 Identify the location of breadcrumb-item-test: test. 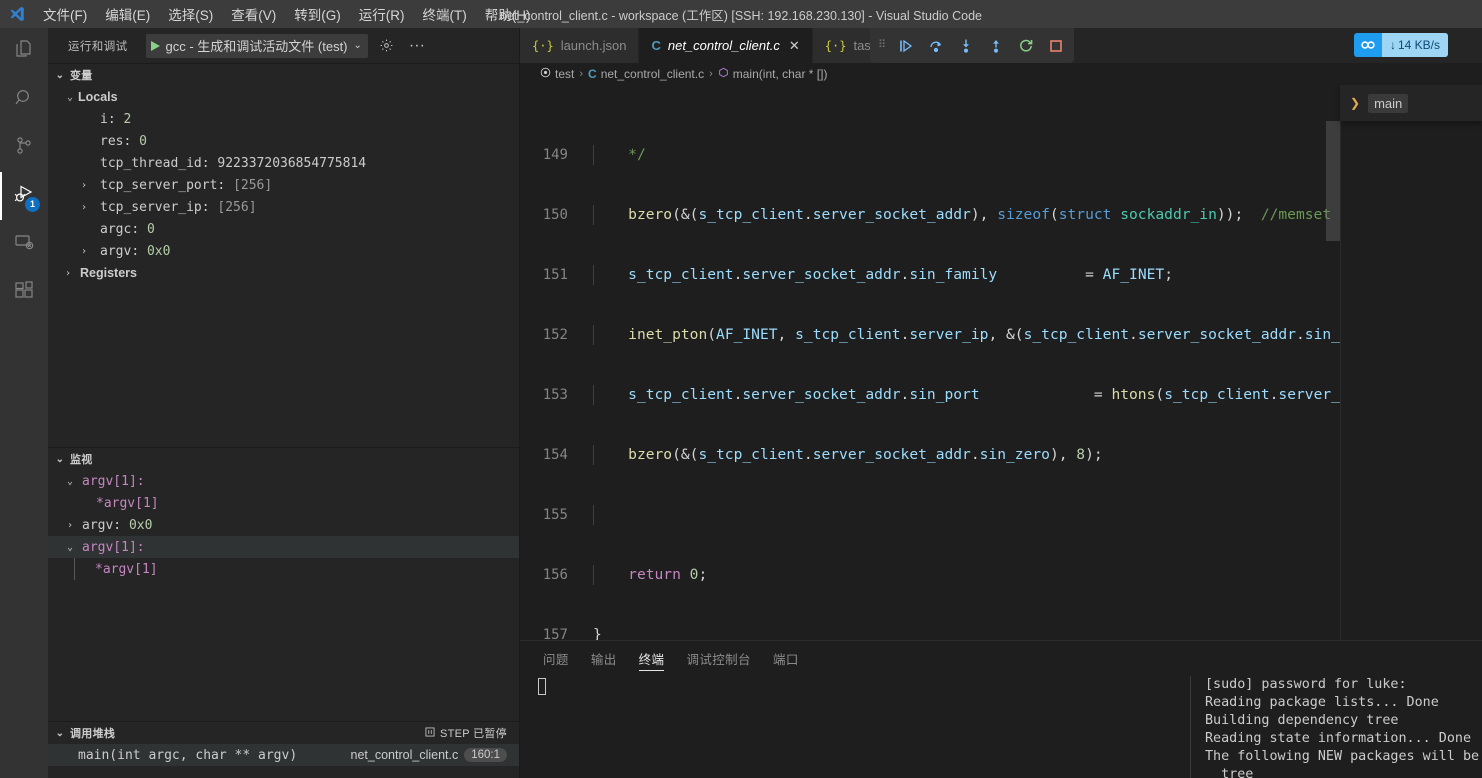
(557, 74).